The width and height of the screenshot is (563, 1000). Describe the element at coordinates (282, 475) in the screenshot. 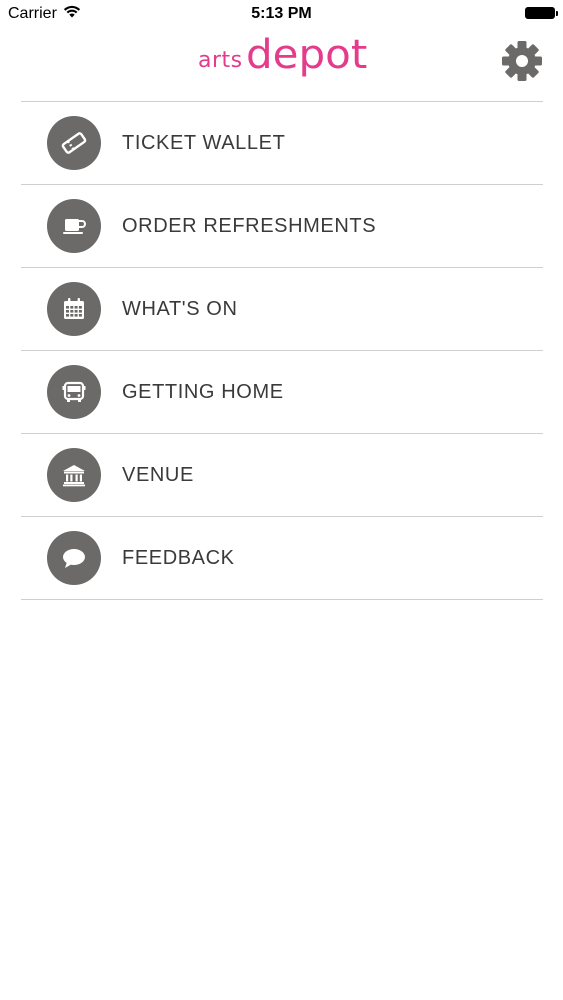

I see `menu-item-venue: VENUE` at that location.